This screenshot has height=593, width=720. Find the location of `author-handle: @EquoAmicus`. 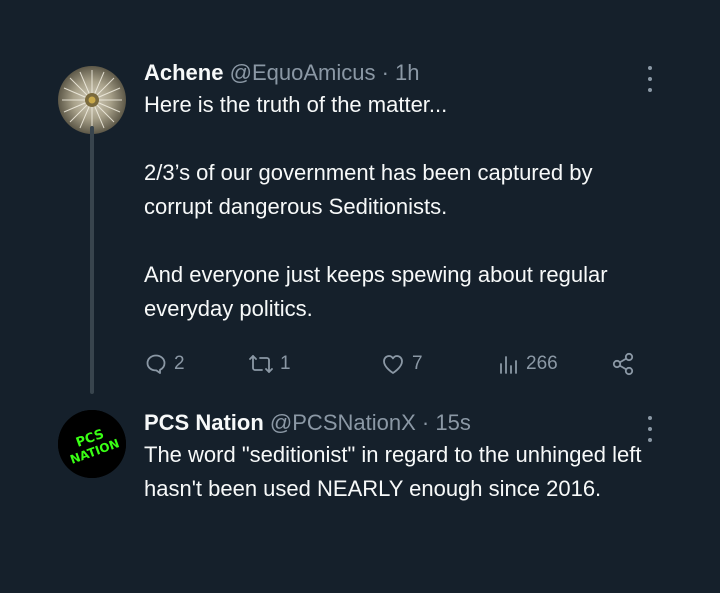

author-handle: @EquoAmicus is located at coordinates (303, 72).